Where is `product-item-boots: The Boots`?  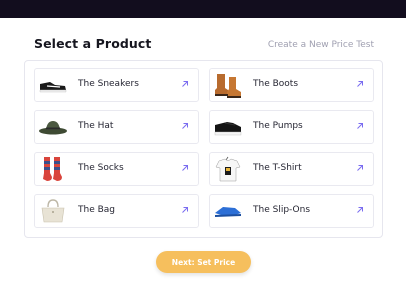 product-item-boots: The Boots is located at coordinates (291, 85).